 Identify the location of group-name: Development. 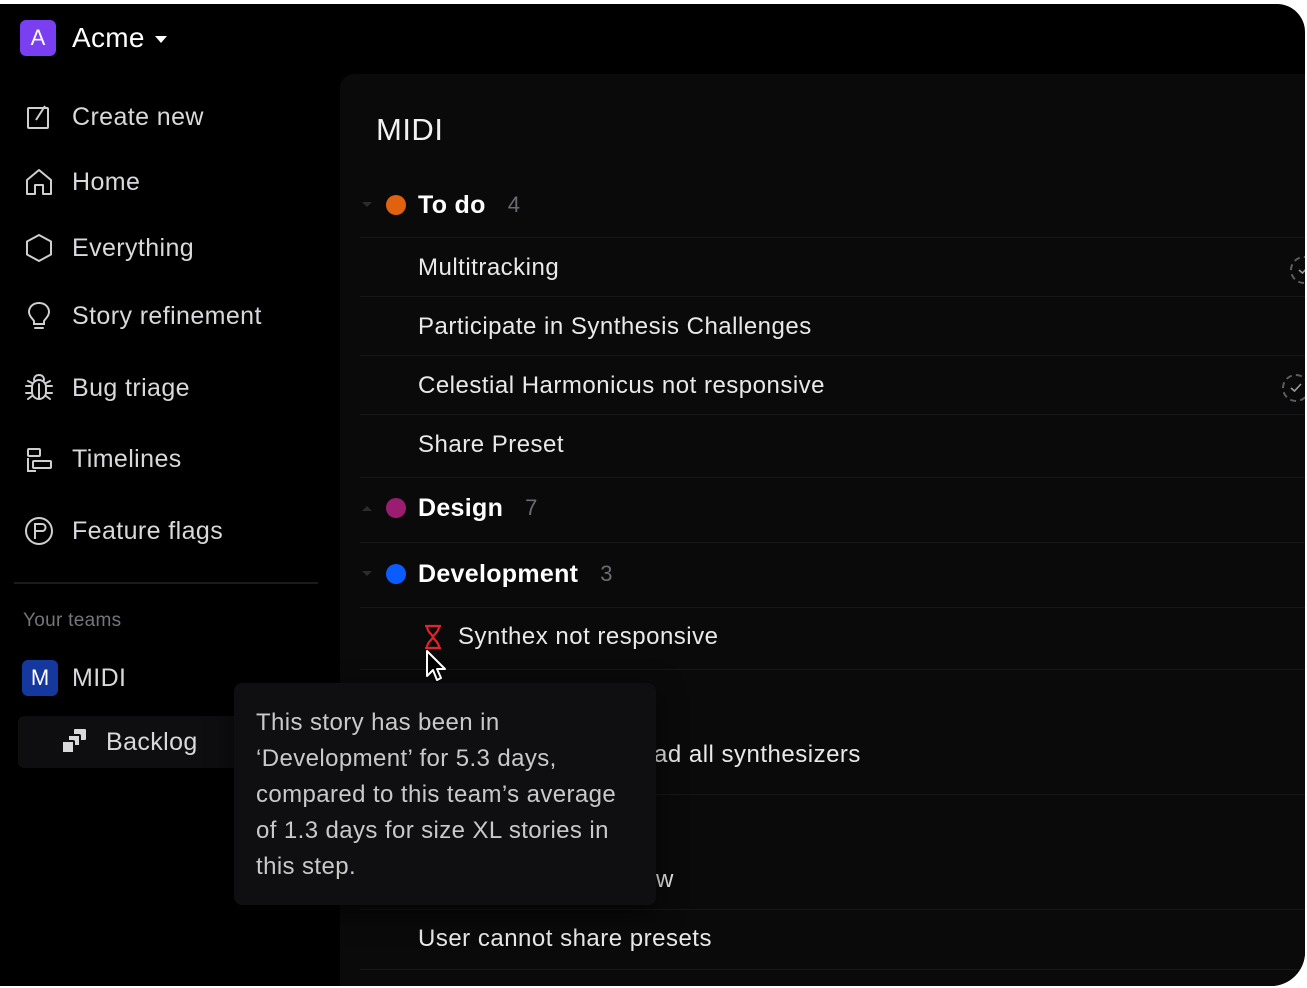
(498, 573).